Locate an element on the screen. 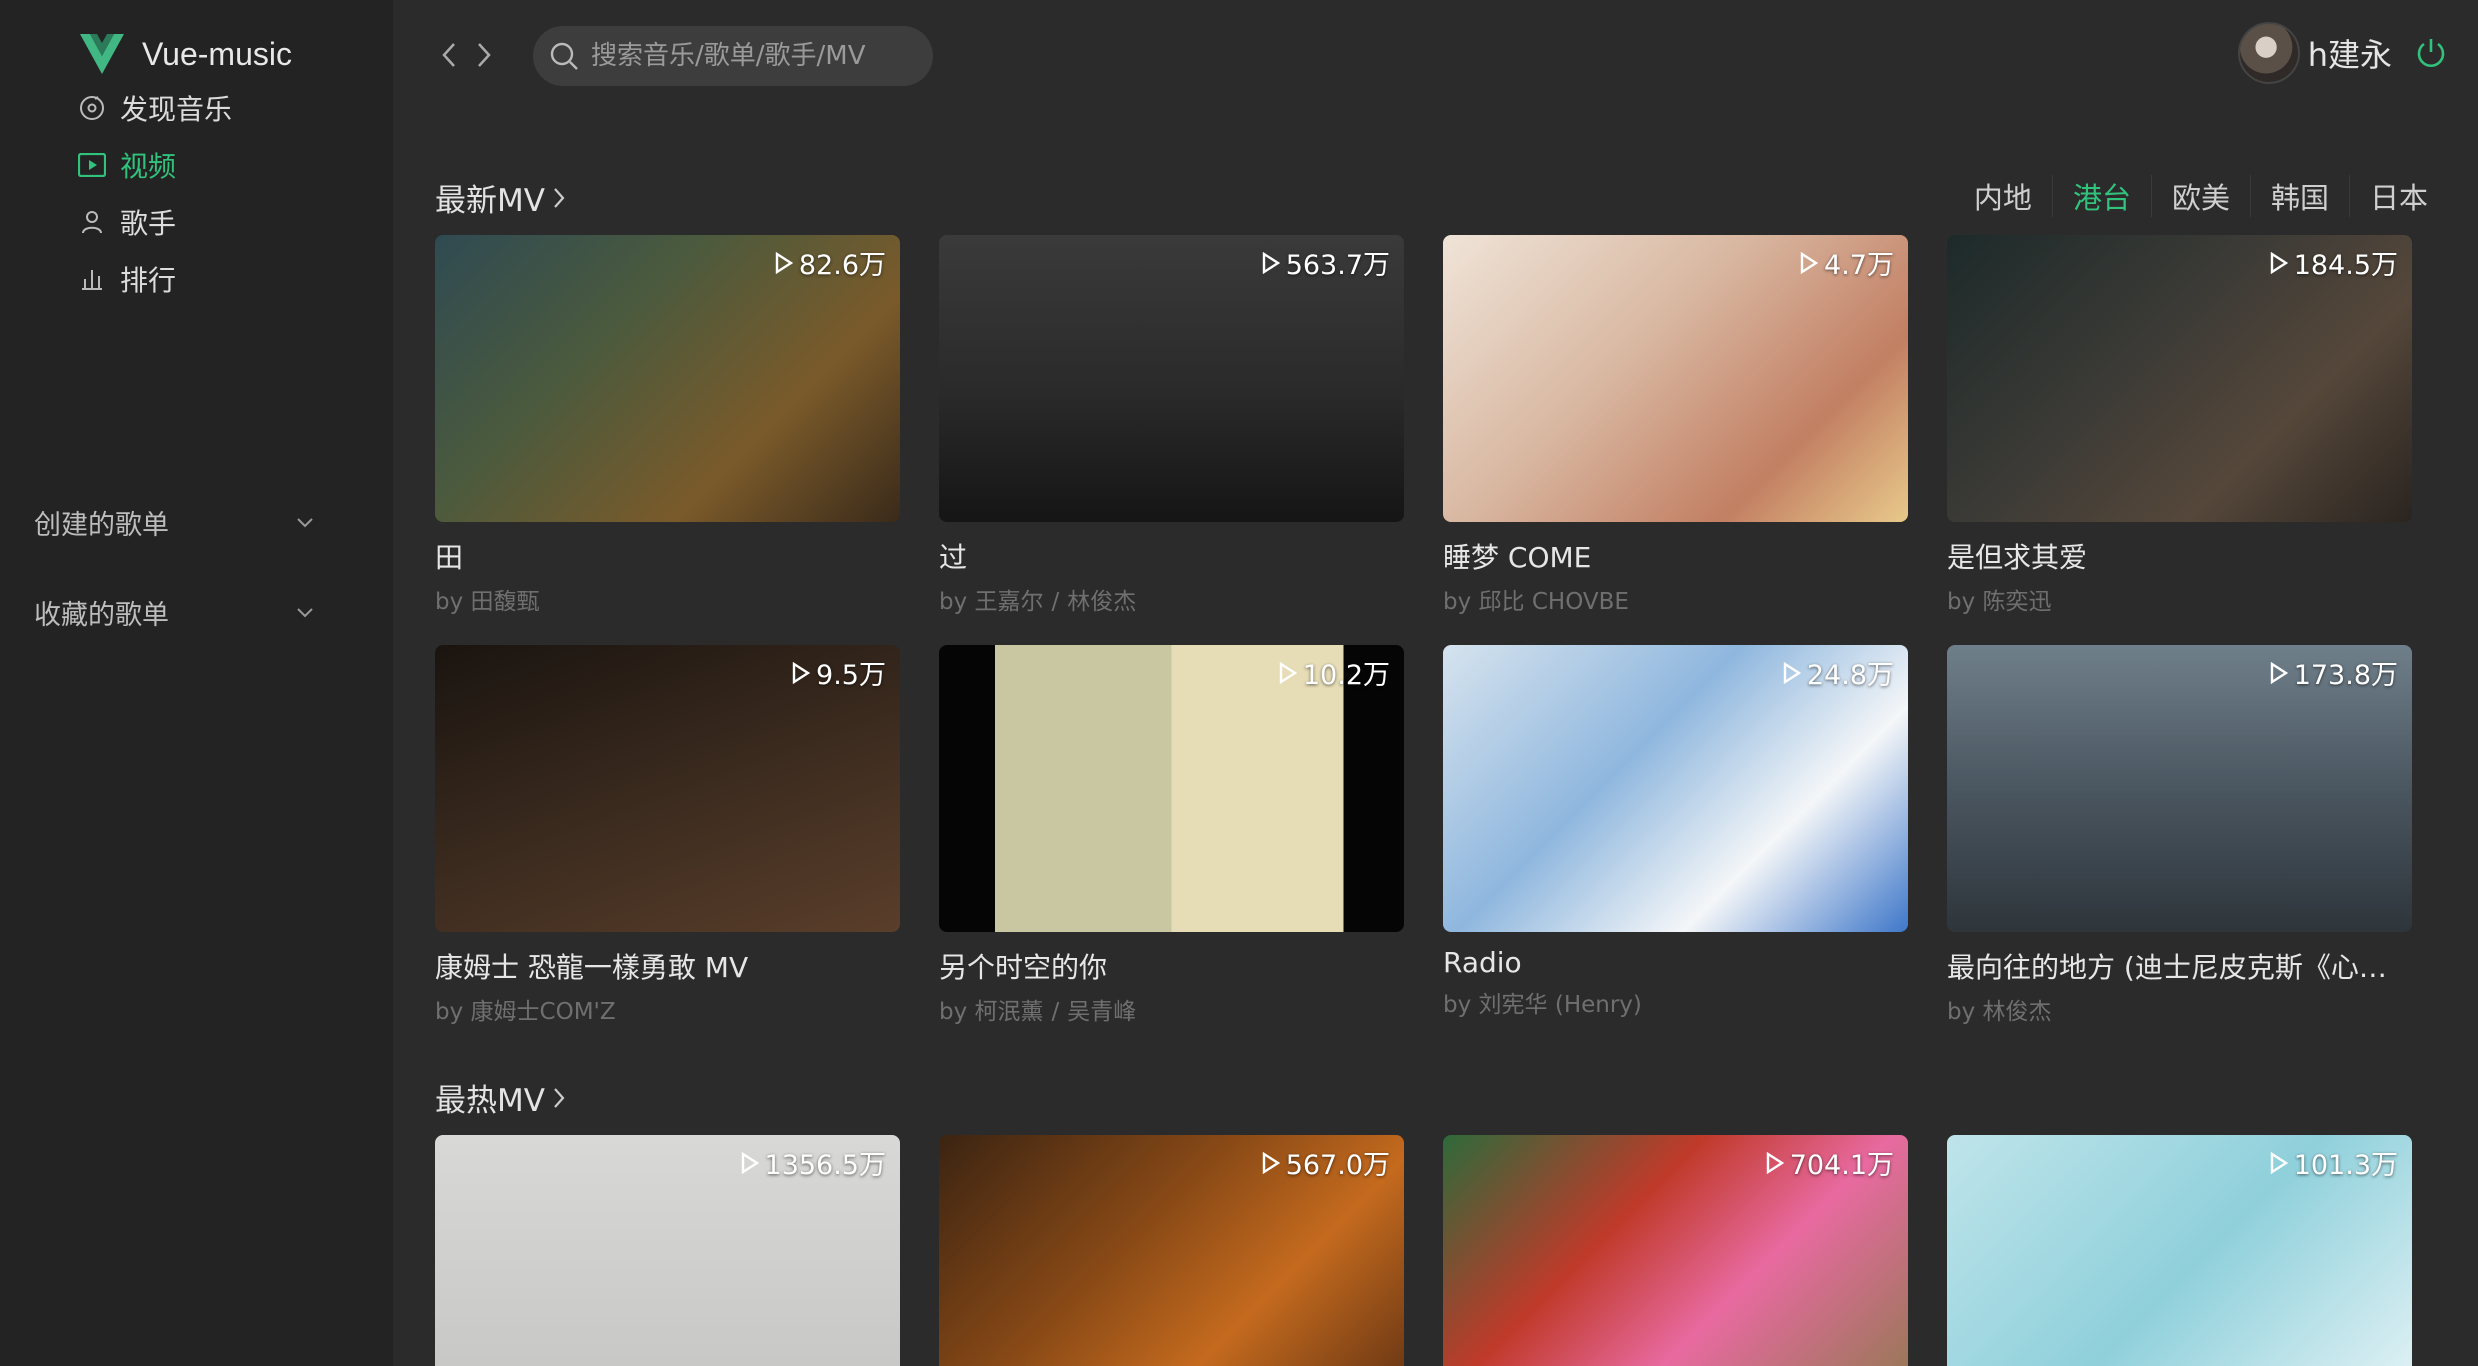 The image size is (2478, 1366). mv-card: 101.3万 is located at coordinates (2179, 1250).